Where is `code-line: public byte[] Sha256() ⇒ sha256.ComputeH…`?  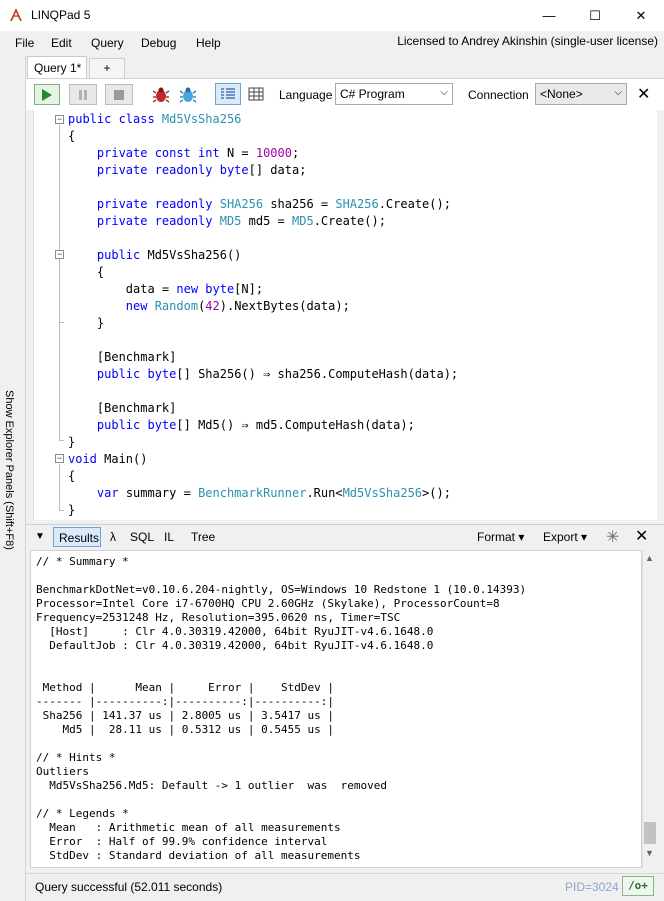
code-line: public byte[] Sha256() ⇒ sha256.ComputeH… is located at coordinates (277, 374).